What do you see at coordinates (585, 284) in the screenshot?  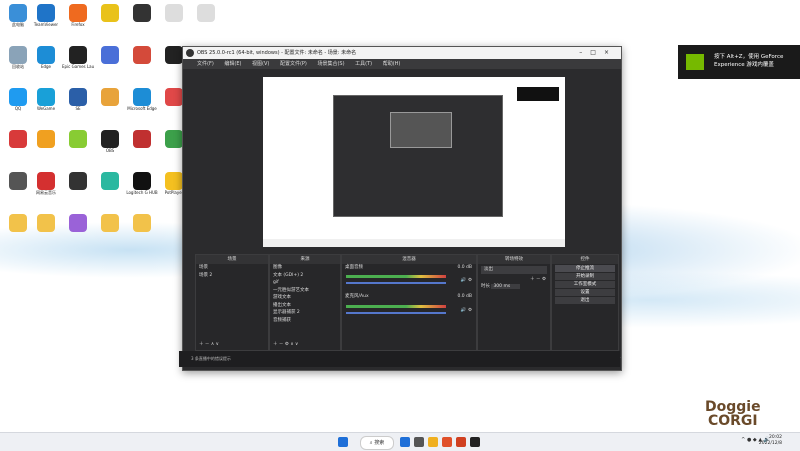 I see `studio-mode-button: 工作室模式` at bounding box center [585, 284].